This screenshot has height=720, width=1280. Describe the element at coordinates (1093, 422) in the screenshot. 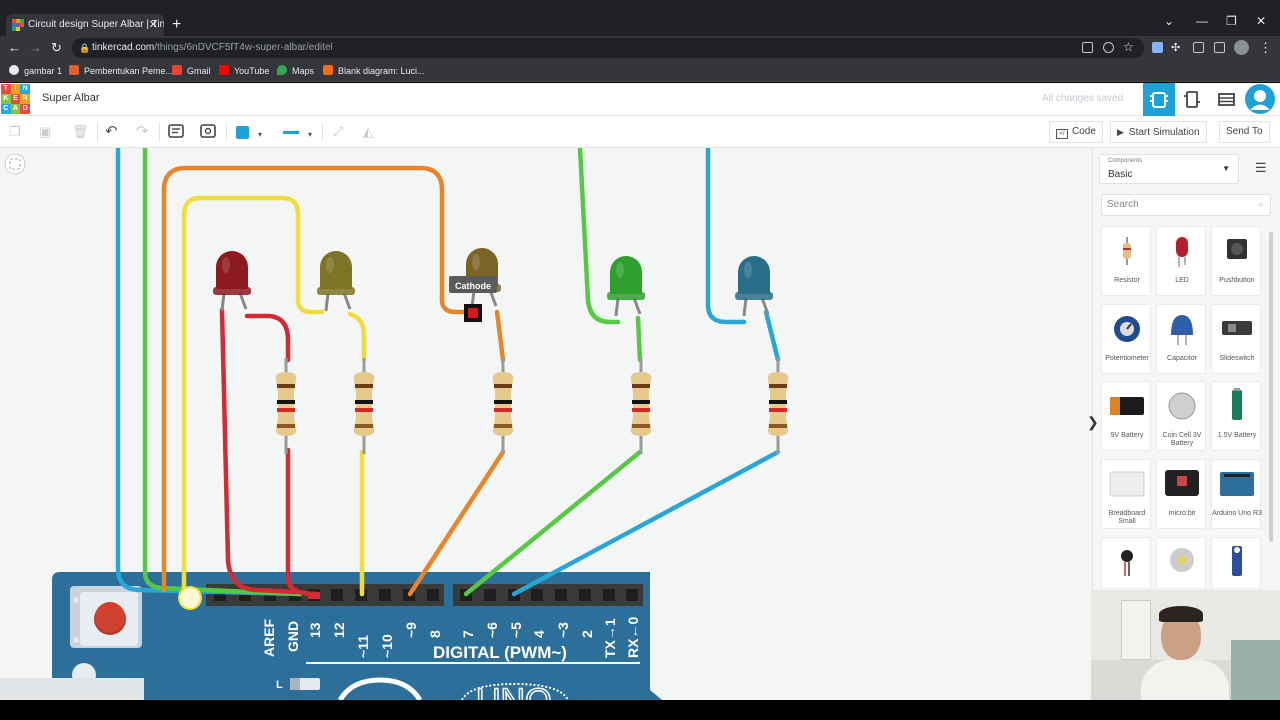

I see `collapse-panel-icon: ❯` at that location.